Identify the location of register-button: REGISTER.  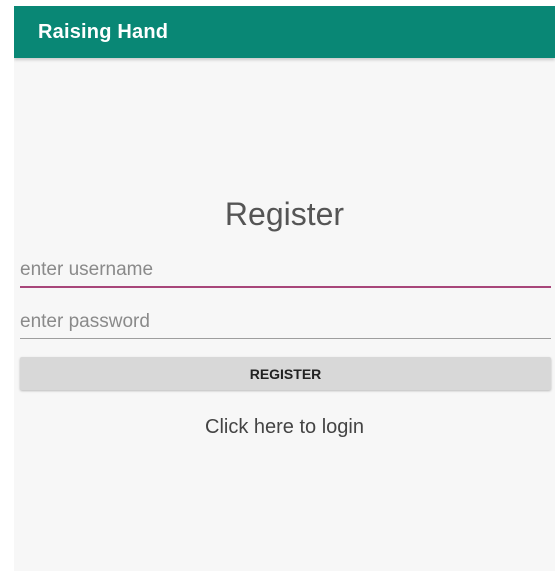
(285, 373).